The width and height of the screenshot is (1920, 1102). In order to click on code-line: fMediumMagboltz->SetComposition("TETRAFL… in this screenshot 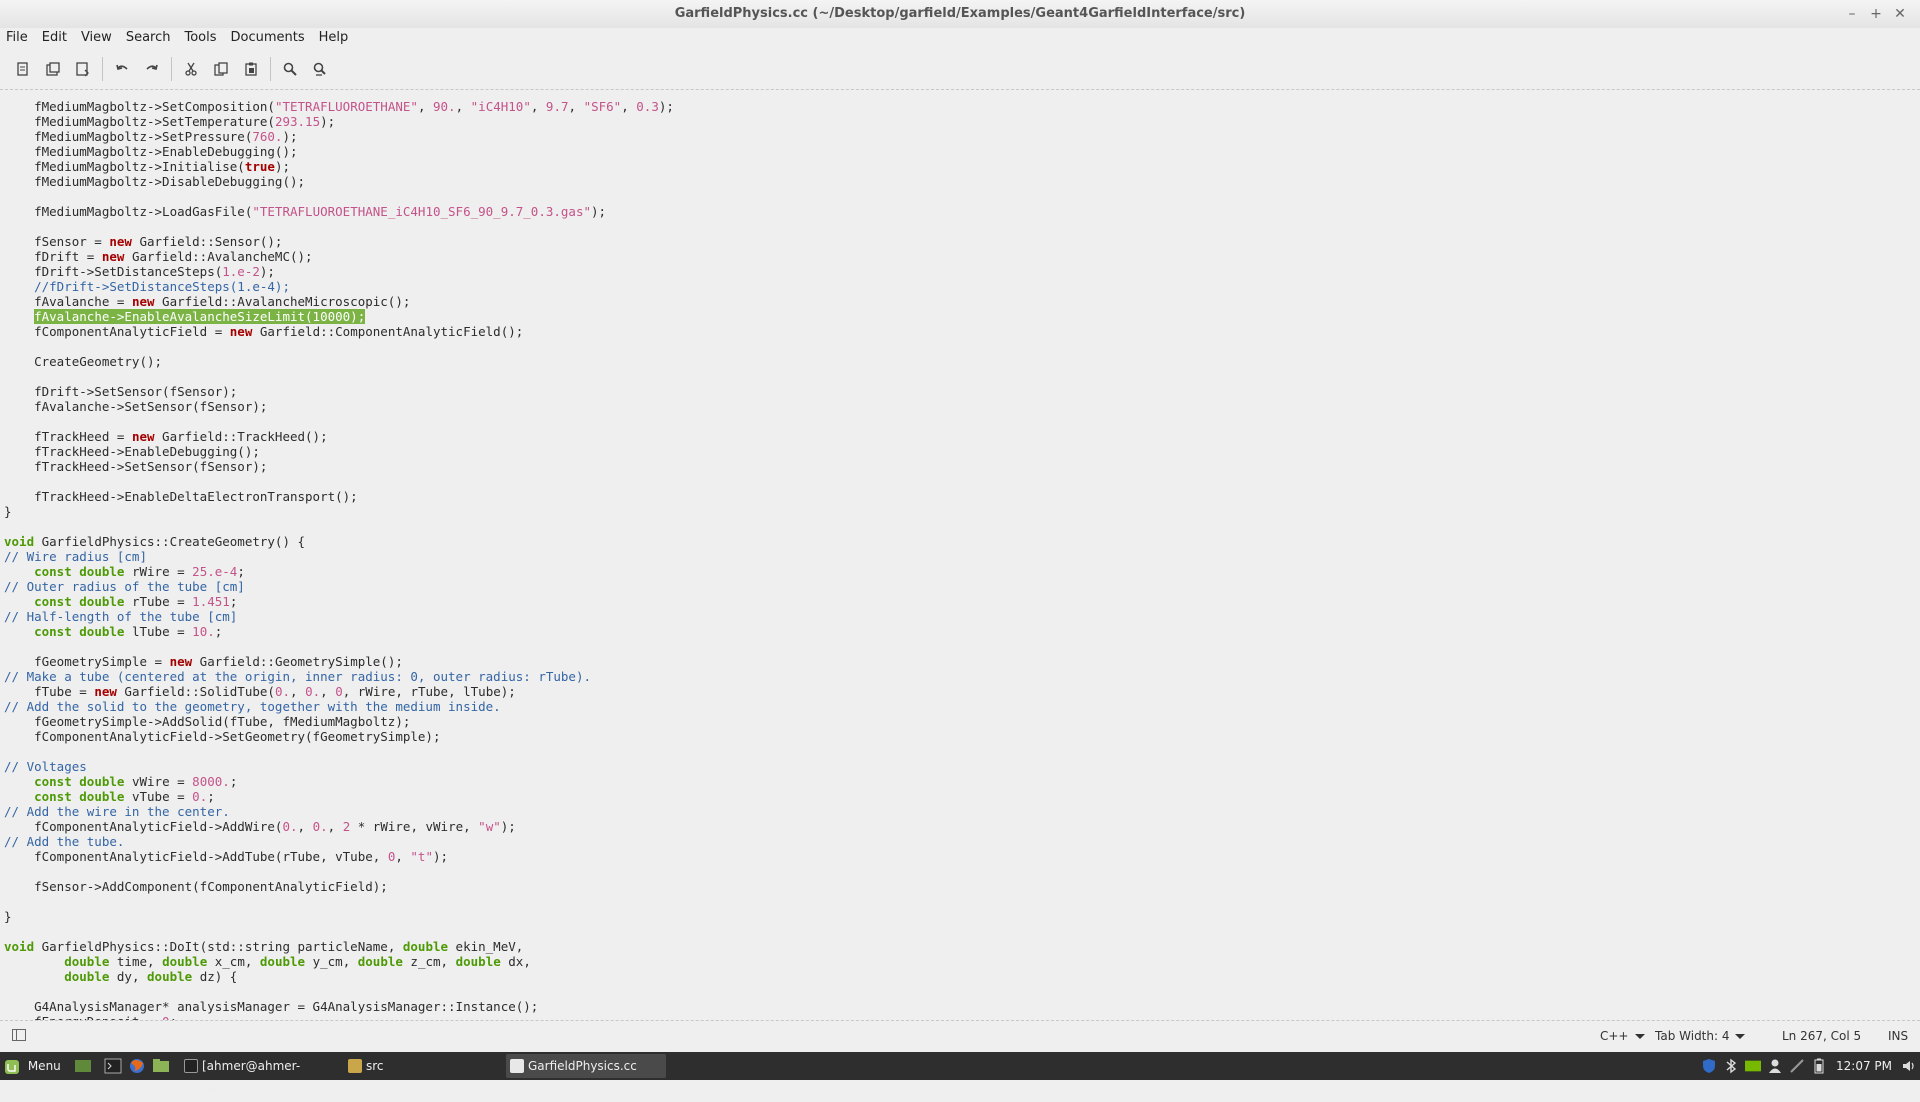, I will do `click(962, 106)`.